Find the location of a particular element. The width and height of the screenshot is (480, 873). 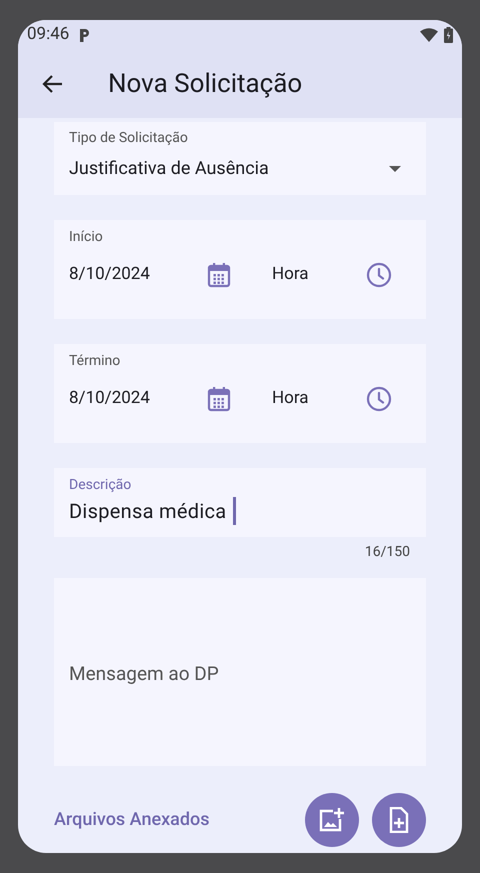

add-file-button is located at coordinates (399, 820).